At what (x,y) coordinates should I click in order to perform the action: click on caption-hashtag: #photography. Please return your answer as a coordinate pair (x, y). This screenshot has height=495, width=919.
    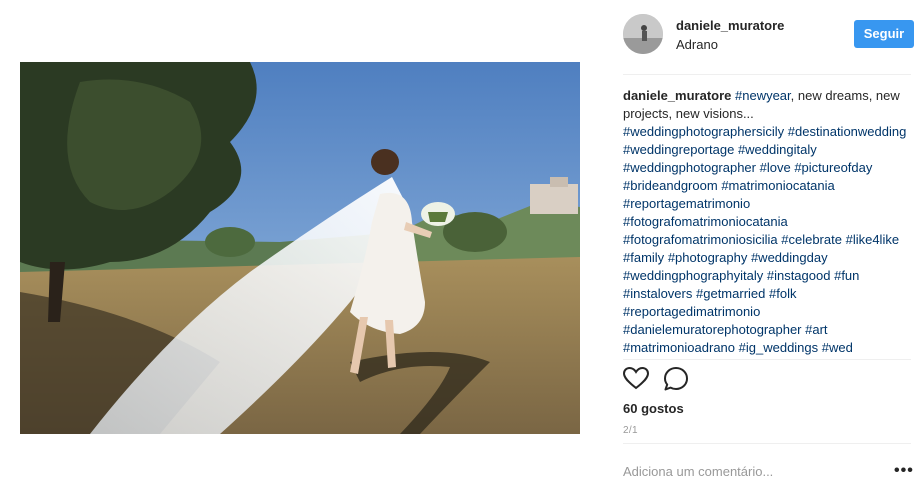
    Looking at the image, I should click on (708, 257).